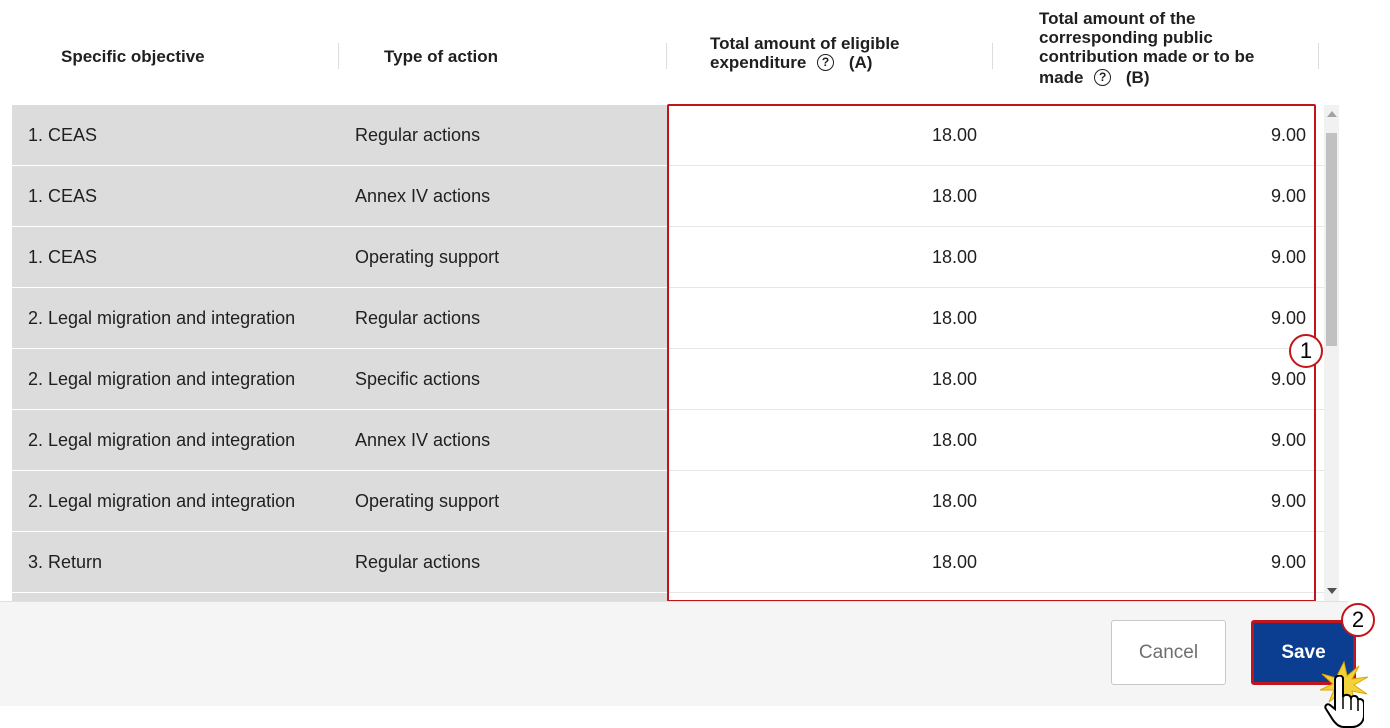 This screenshot has width=1390, height=728. I want to click on callout-badge-2: 2, so click(1358, 620).